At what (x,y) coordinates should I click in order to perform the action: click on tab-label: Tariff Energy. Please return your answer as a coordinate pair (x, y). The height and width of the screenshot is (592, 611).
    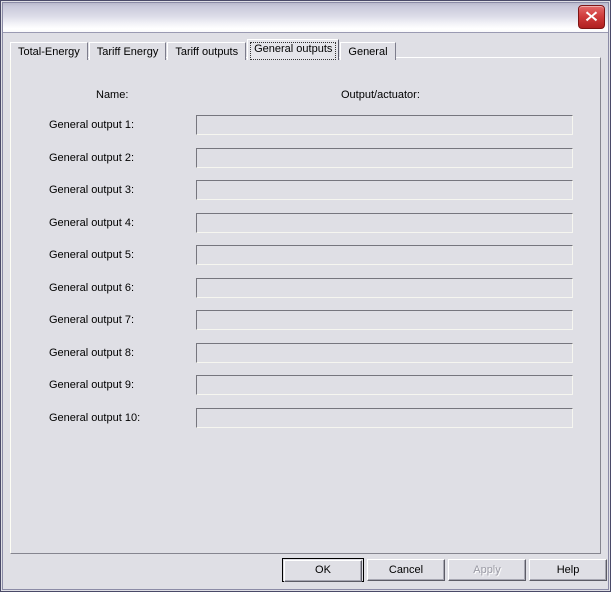
    Looking at the image, I should click on (127, 52).